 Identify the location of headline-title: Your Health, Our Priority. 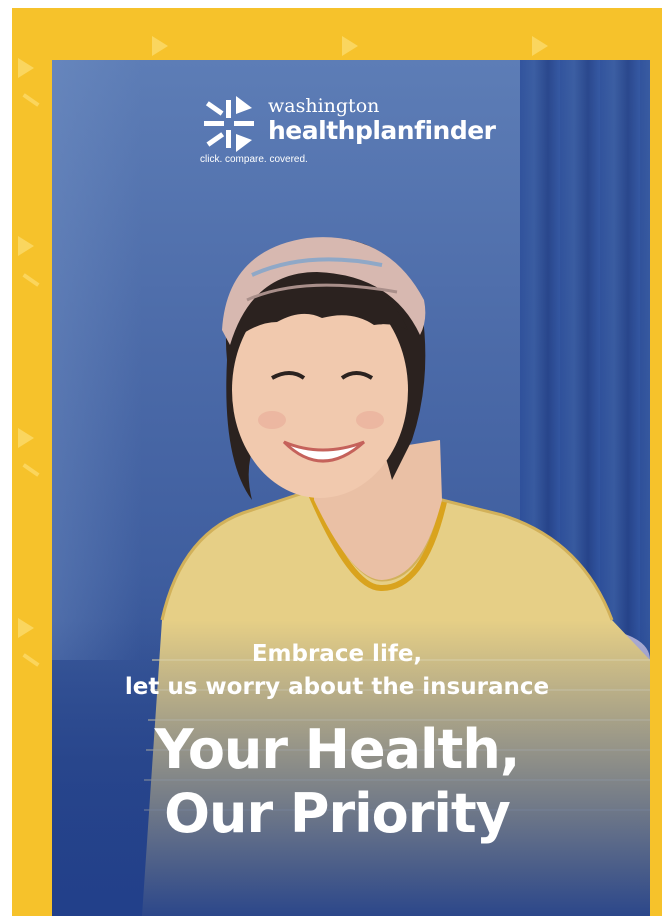
(337, 782).